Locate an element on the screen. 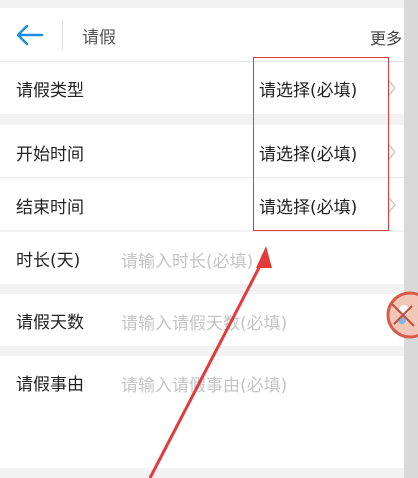  form-row-end-time: 结束时间 请选择(必填) is located at coordinates (202, 204).